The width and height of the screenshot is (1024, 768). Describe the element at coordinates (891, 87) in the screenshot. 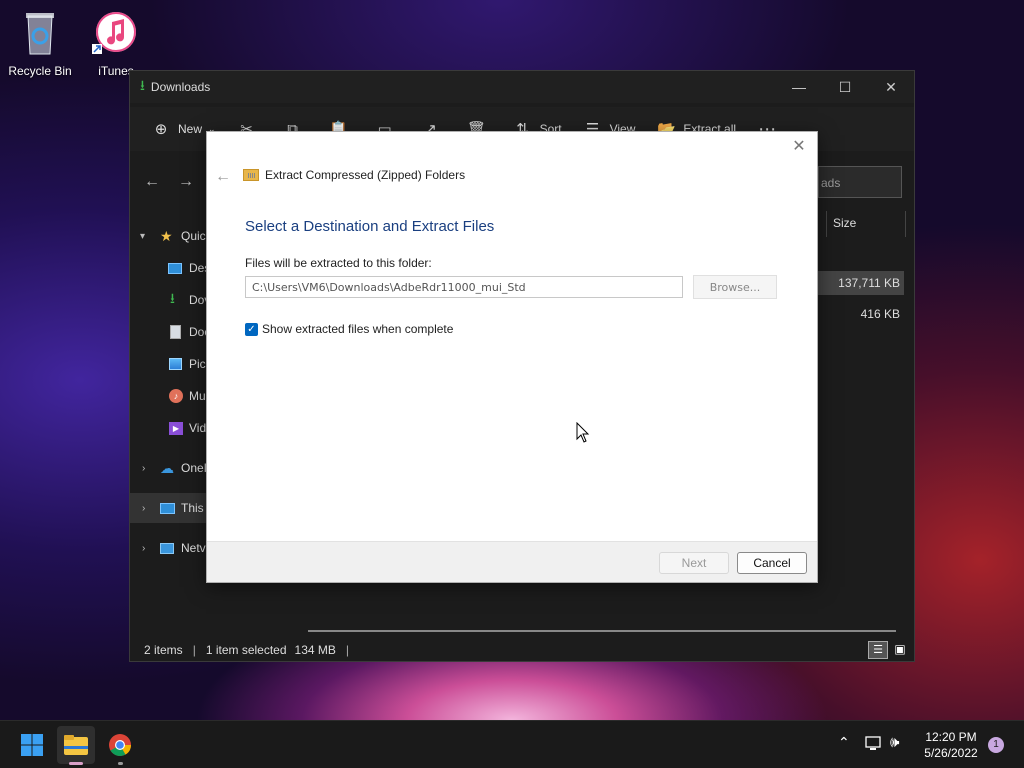

I see `close-window-button: ✕` at that location.